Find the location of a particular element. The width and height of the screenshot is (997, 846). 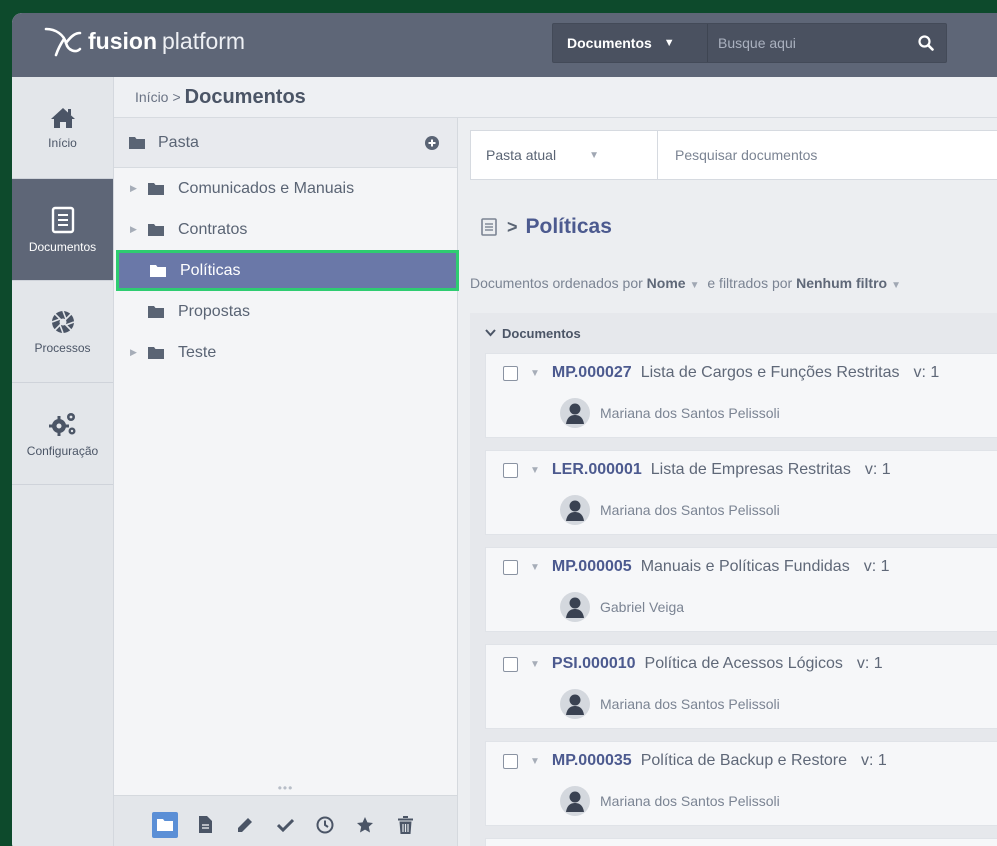

approve-button is located at coordinates (285, 825).